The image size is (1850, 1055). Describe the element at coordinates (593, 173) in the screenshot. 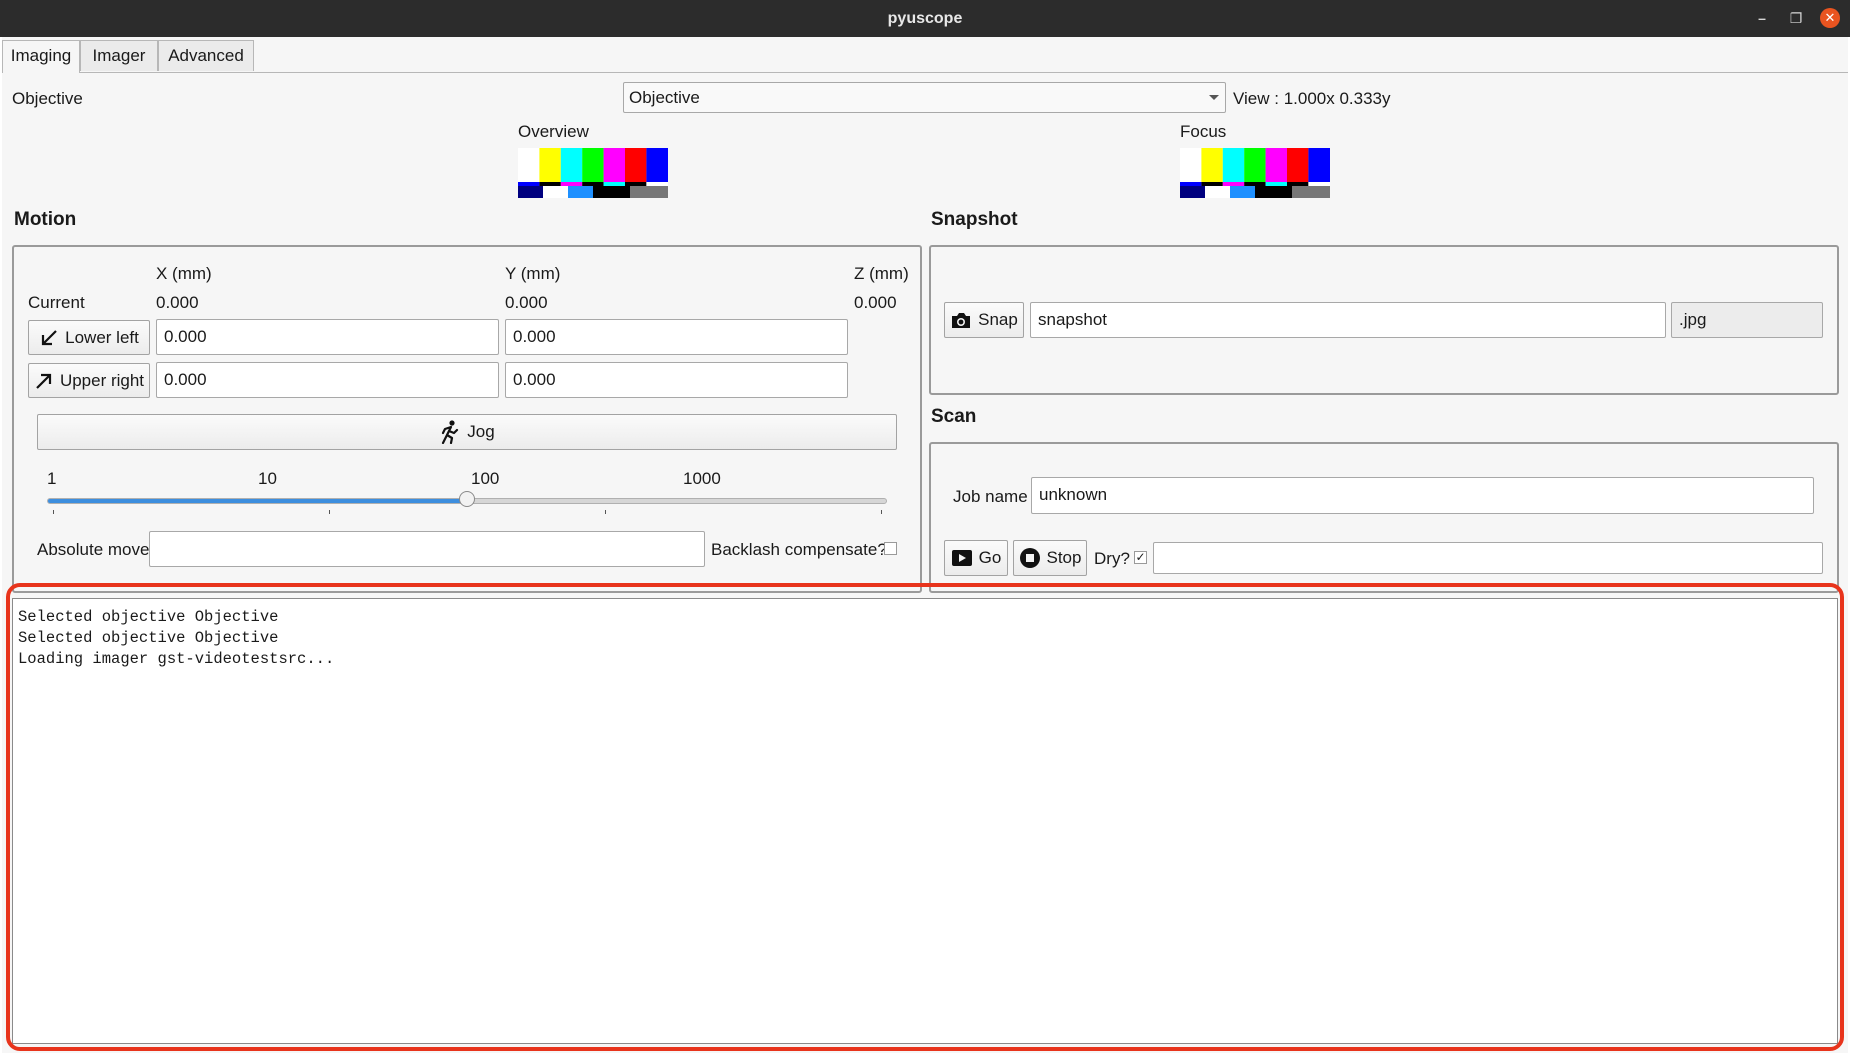

I see `overview-preview` at that location.